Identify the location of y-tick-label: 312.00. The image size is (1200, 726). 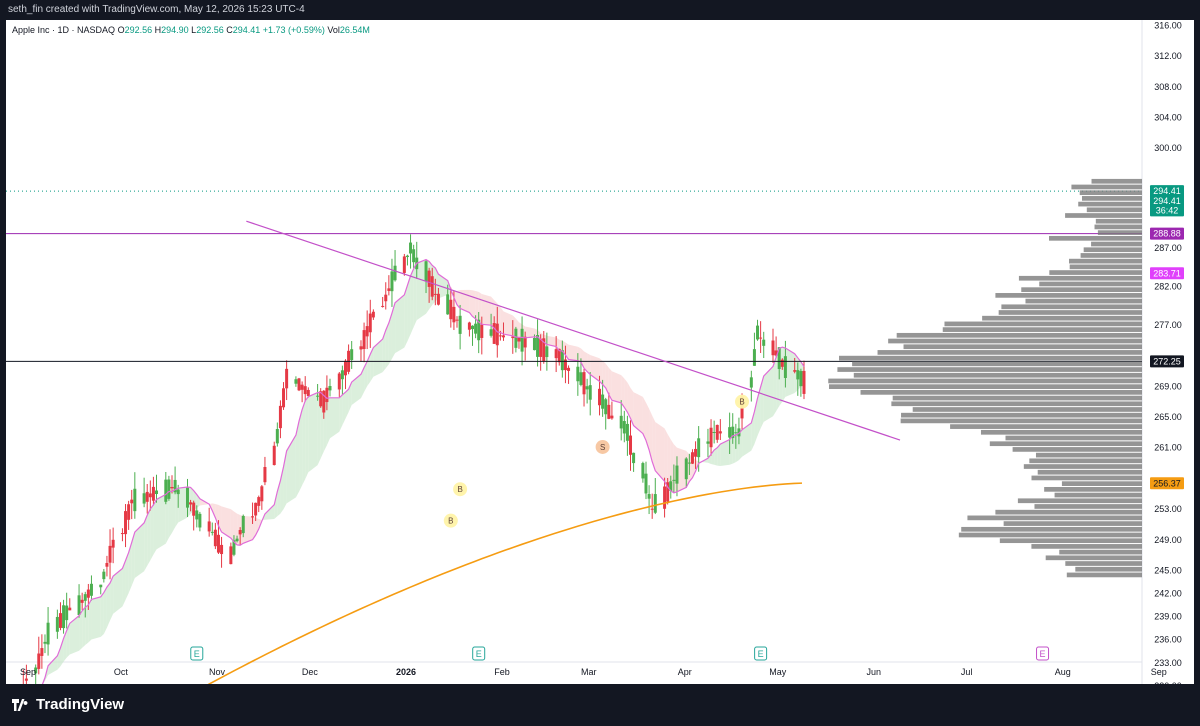
(1168, 56).